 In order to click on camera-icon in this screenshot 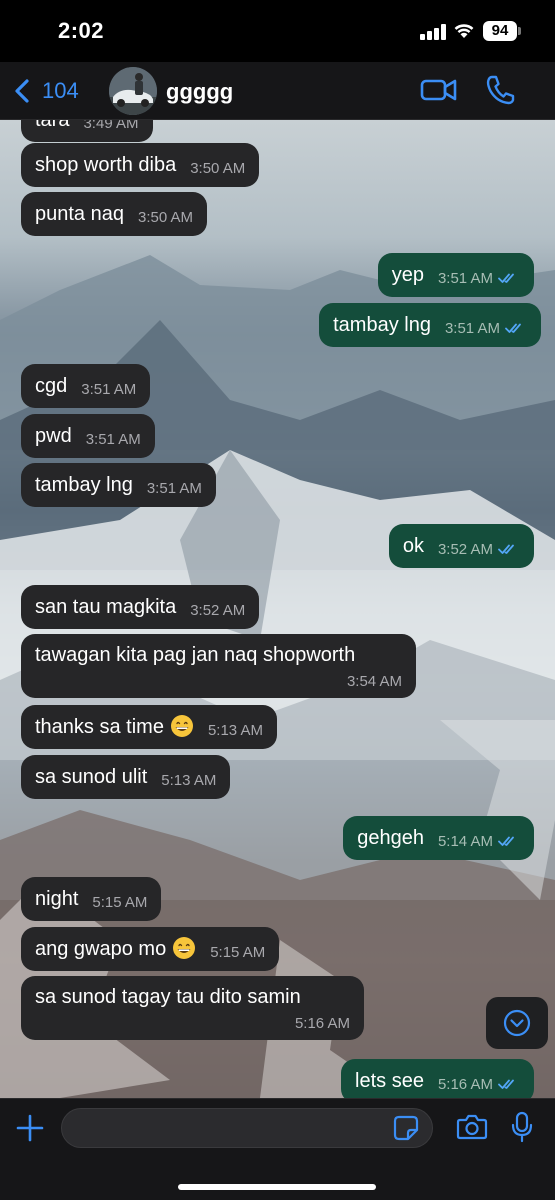, I will do `click(472, 1127)`.